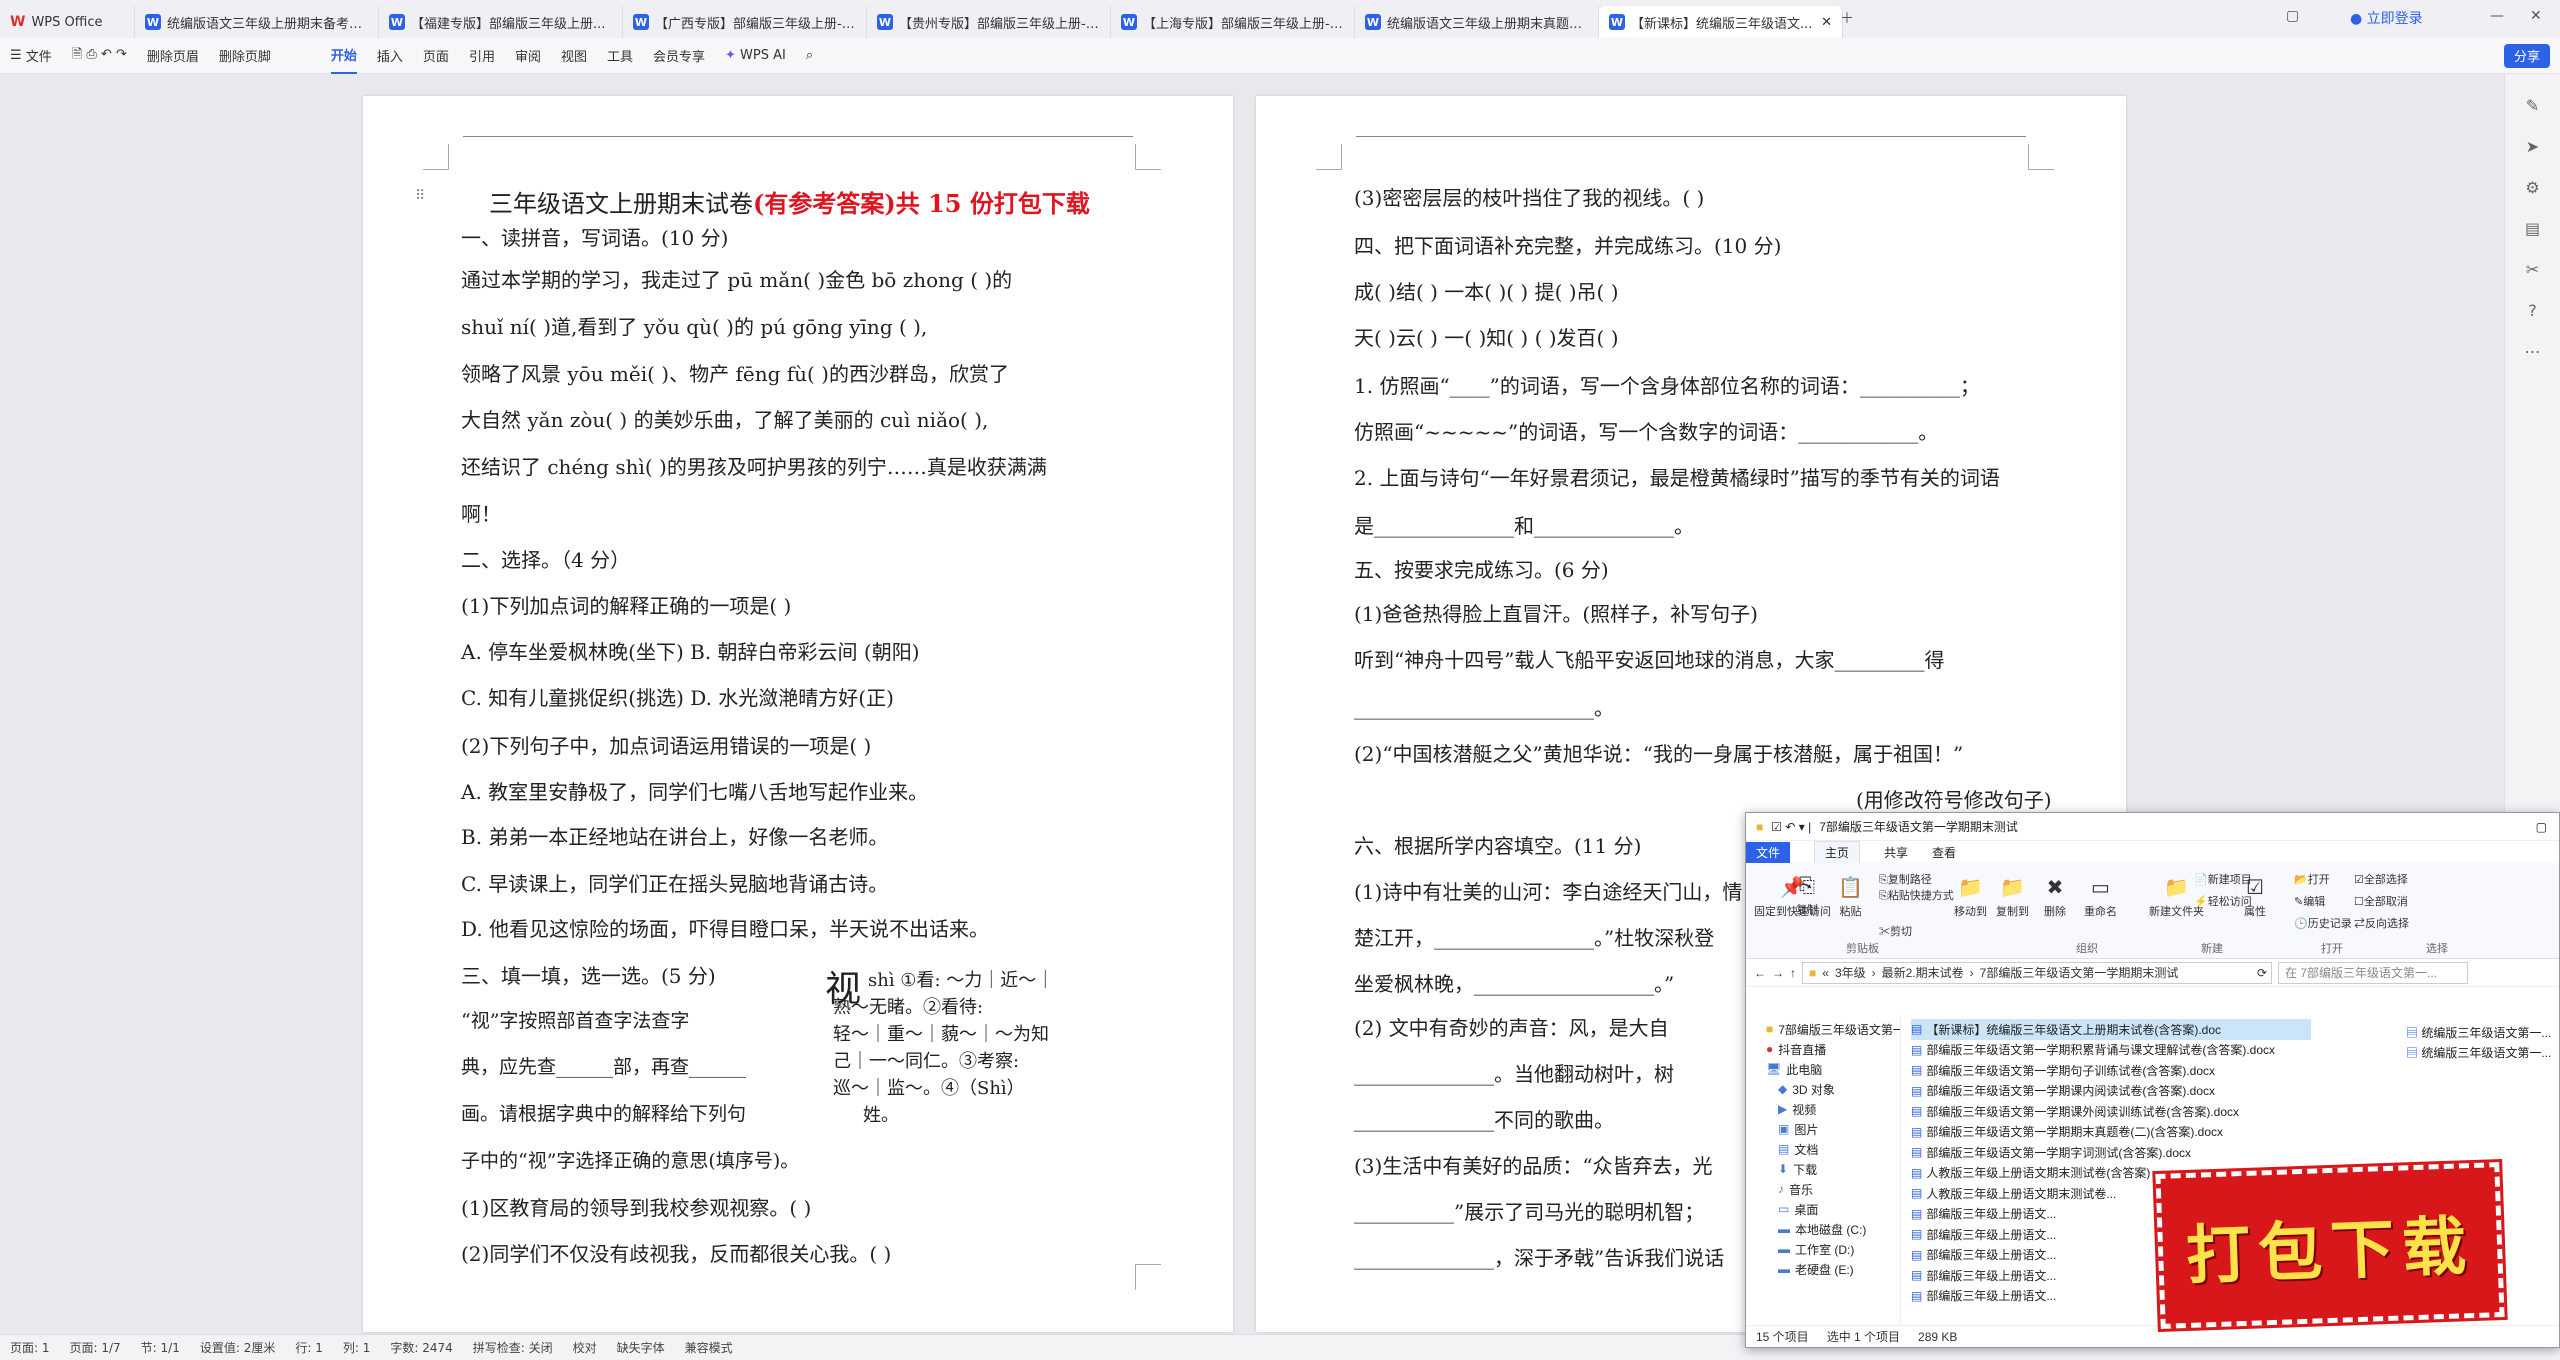 The height and width of the screenshot is (1360, 2560). What do you see at coordinates (390, 56) in the screenshot?
I see `tab-insert: 插入` at bounding box center [390, 56].